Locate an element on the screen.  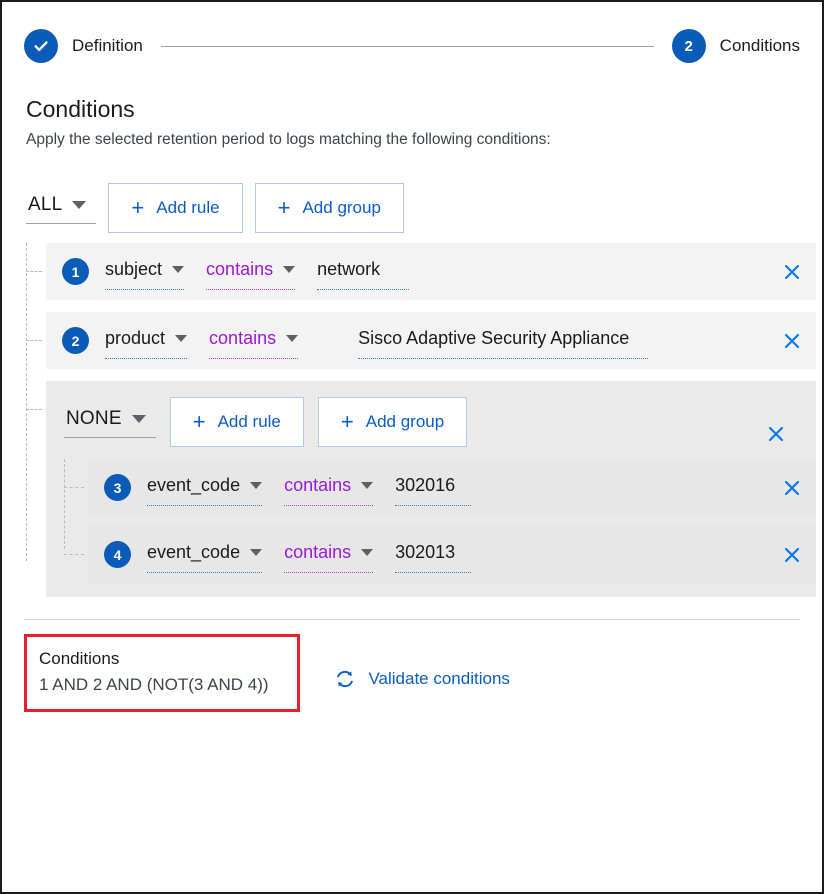
rule-field-value: subject is located at coordinates (134, 269).